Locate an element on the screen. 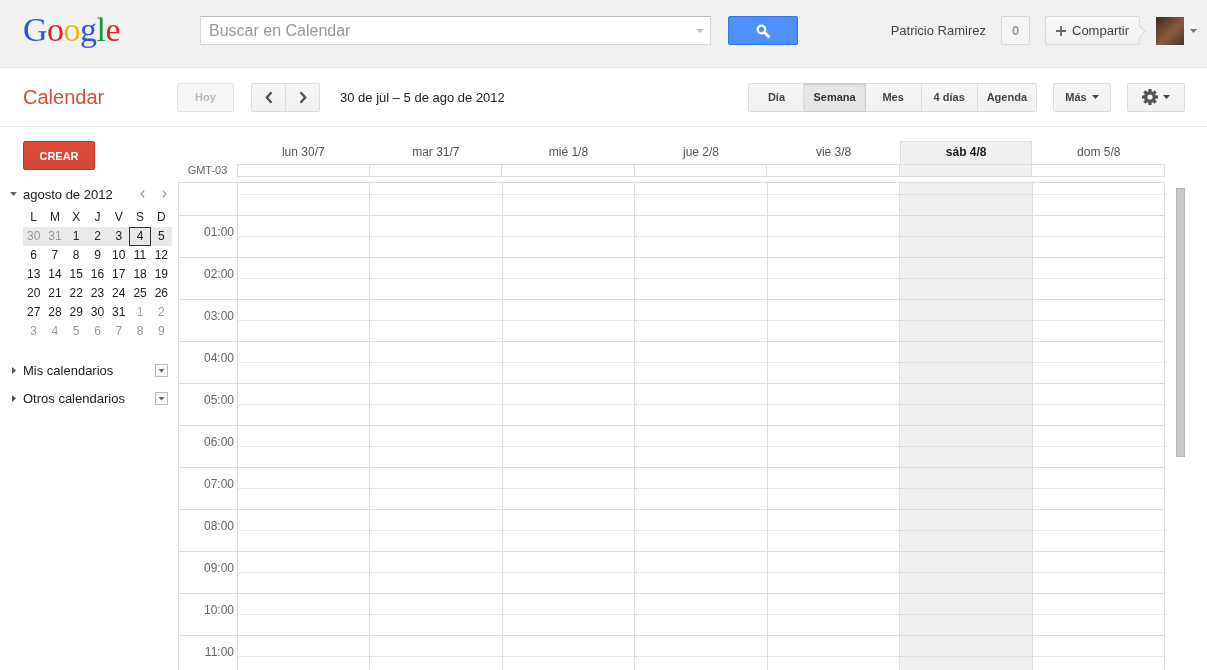 This screenshot has height=670, width=1207. create-button: CREAR is located at coordinates (59, 155).